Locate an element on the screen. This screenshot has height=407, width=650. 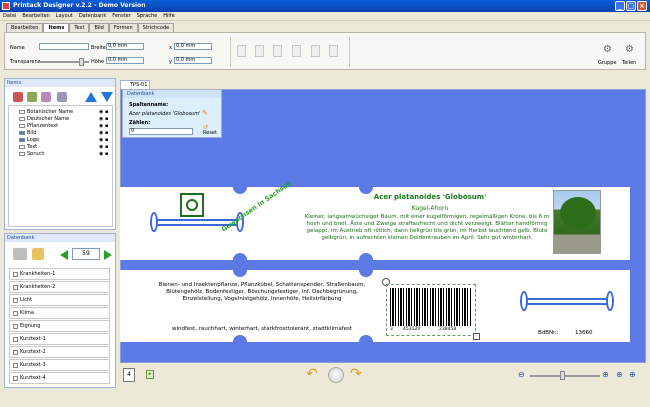
database-field-row: Kurztext-3 is located at coordinates (59, 365).